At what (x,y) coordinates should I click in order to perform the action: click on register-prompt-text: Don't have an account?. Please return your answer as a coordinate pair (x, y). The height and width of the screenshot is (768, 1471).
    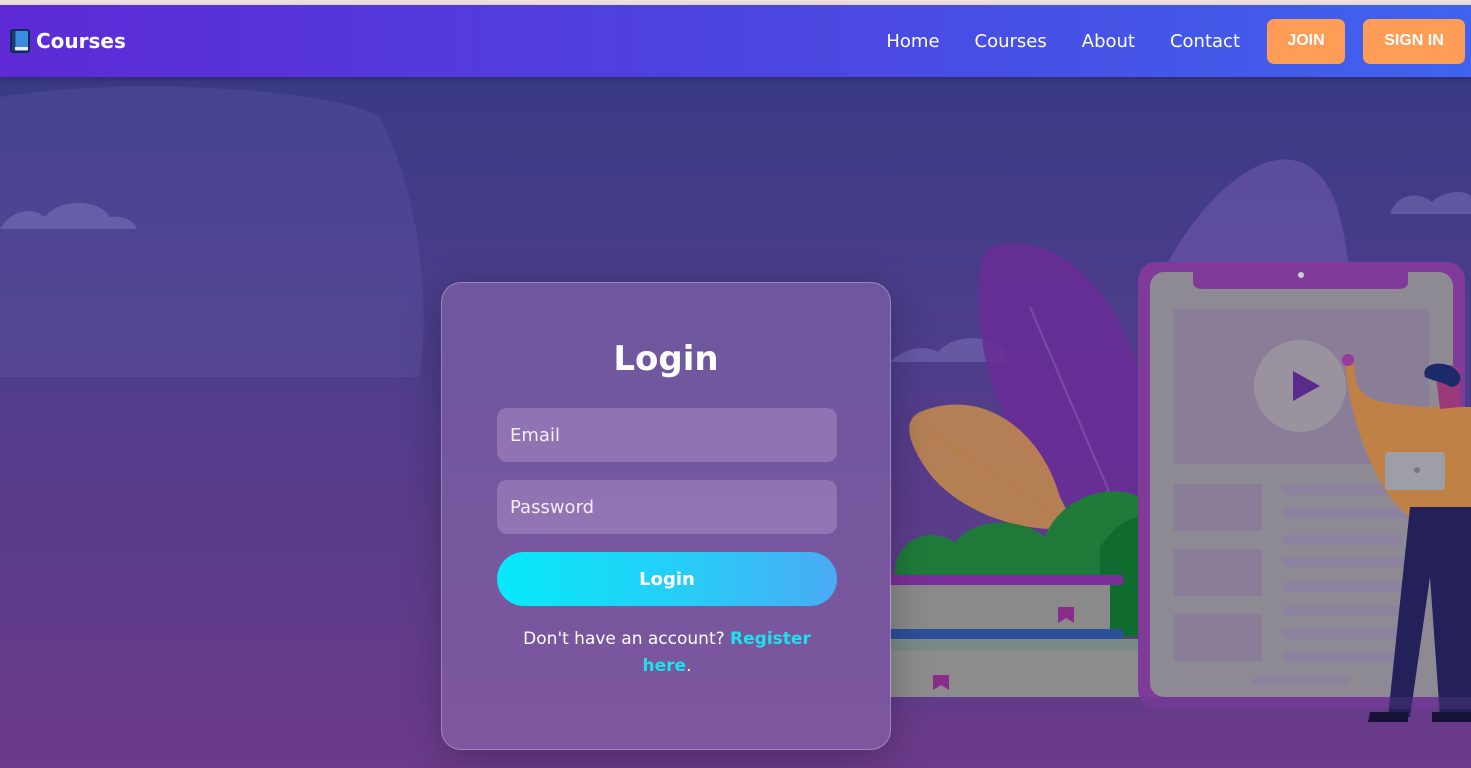
    Looking at the image, I should click on (624, 639).